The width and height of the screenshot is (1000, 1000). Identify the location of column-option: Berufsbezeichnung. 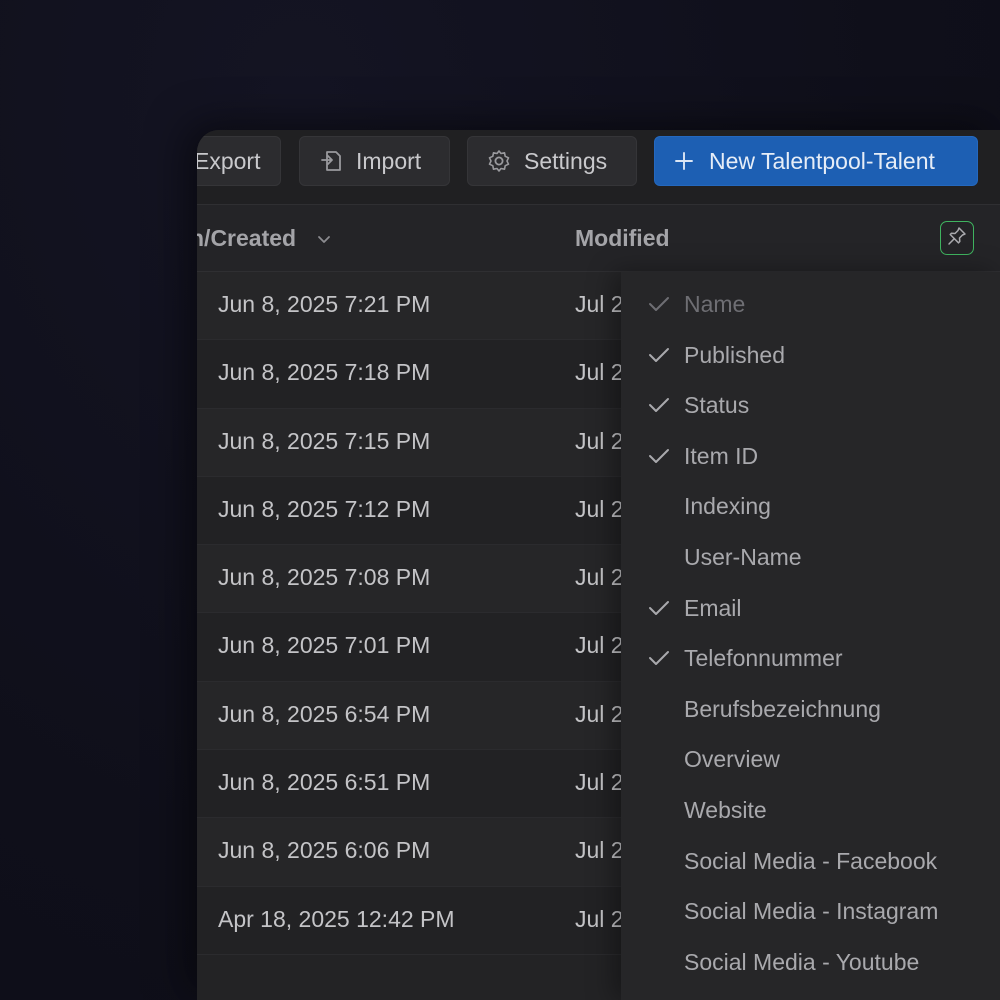
(810, 712).